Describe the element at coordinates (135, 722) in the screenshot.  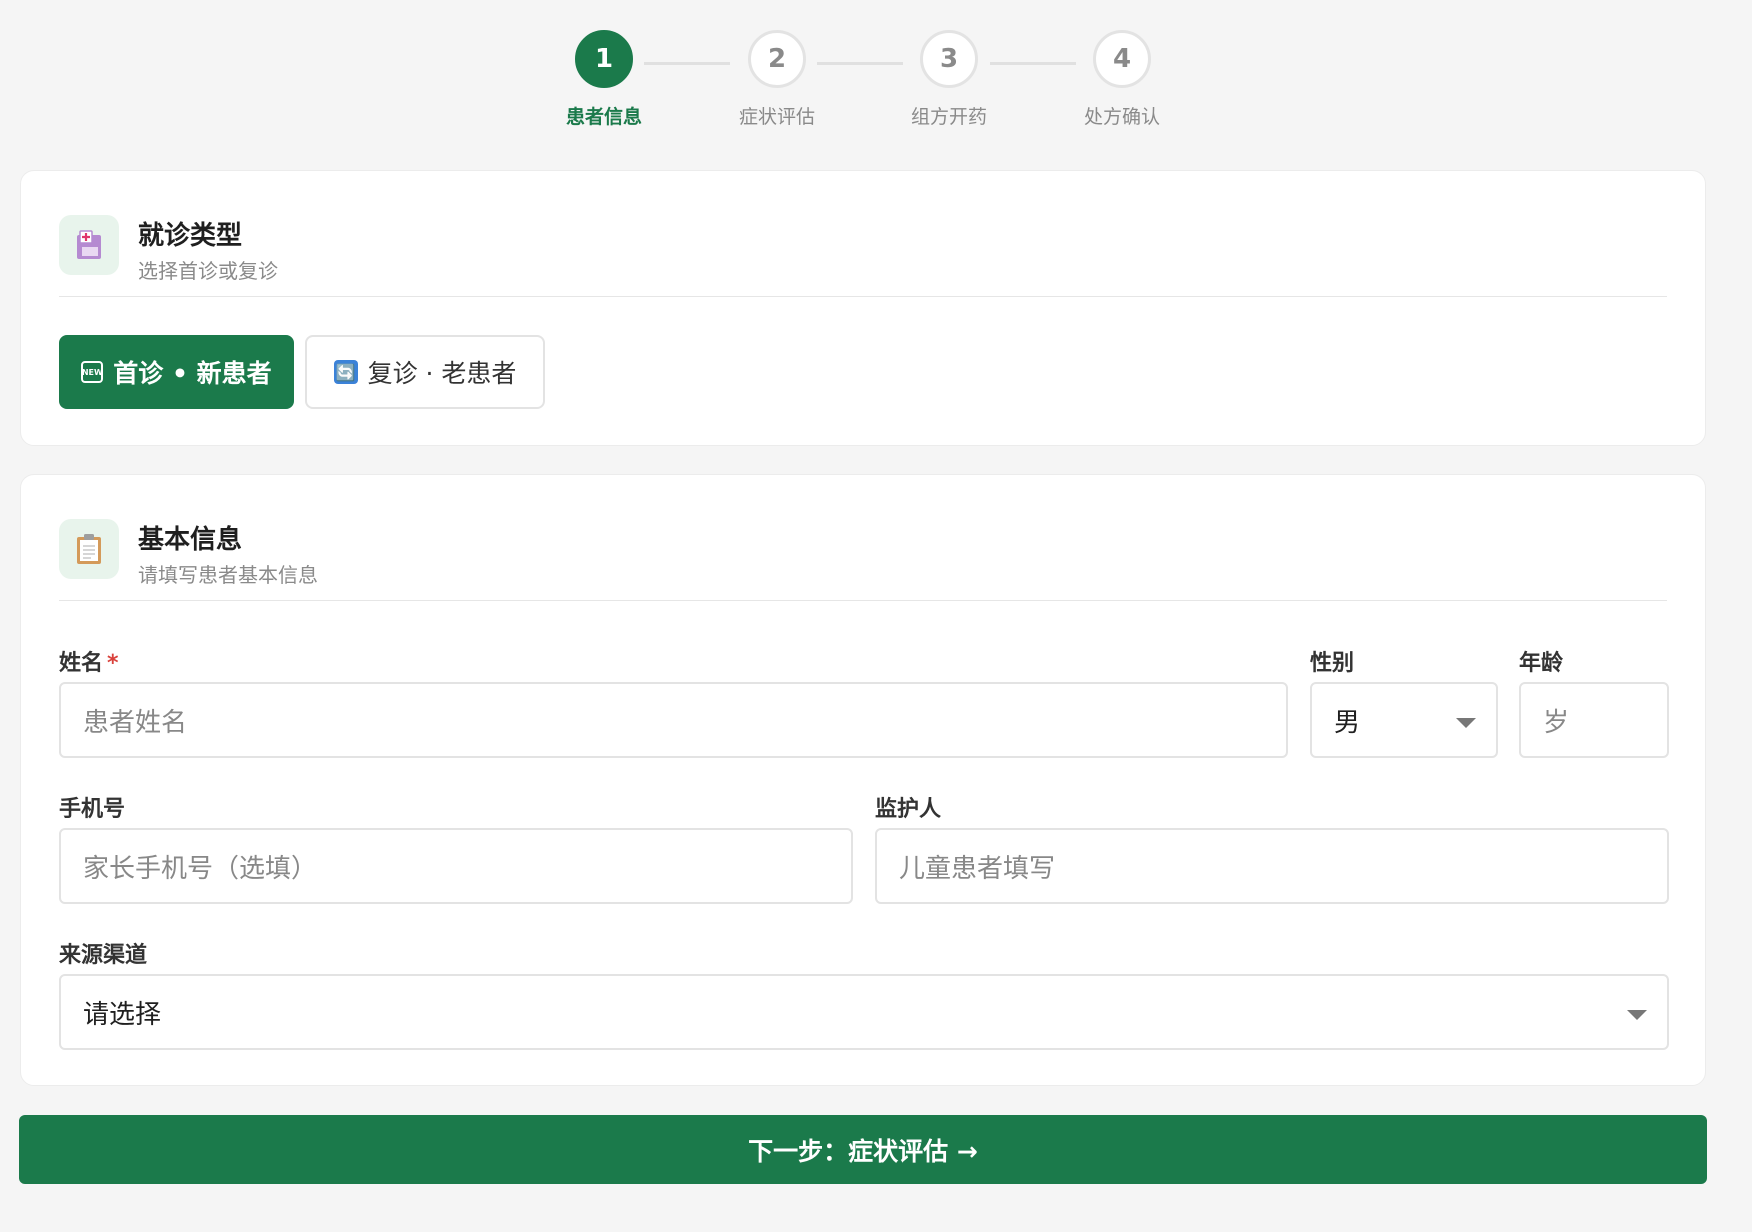
I see `name-placeholder: 患者姓名` at that location.